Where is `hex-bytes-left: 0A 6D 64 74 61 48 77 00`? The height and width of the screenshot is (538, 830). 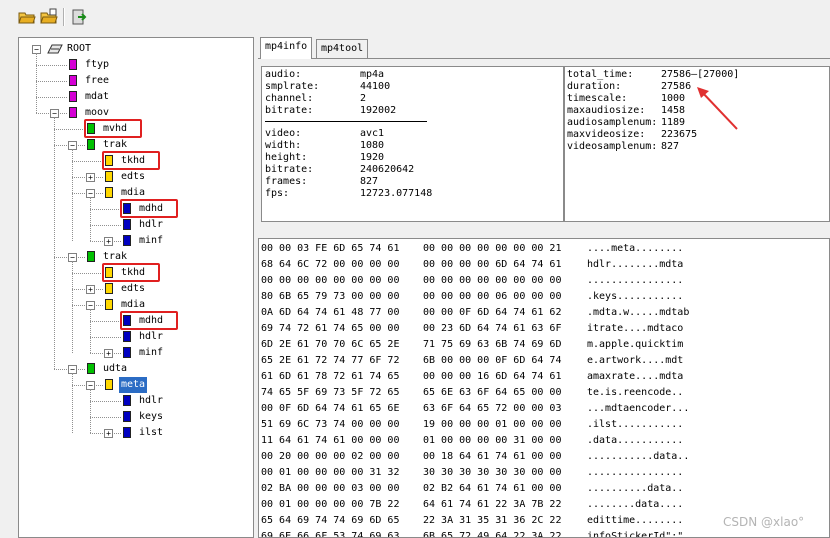
hex-bytes-left: 0A 6D 64 74 61 48 77 00 is located at coordinates (330, 312).